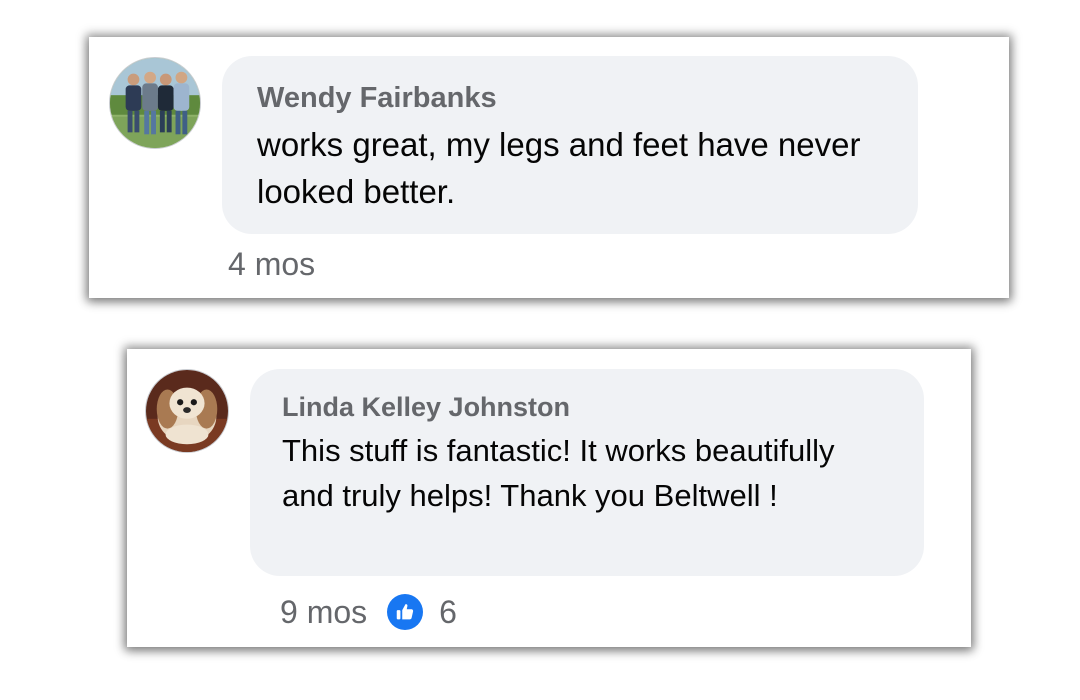 The width and height of the screenshot is (1080, 700). I want to click on comment-author: Wendy Fairbanks, so click(572, 98).